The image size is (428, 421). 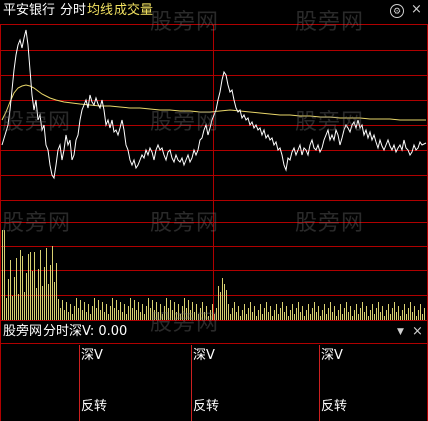 I want to click on volume-label: 成交量, so click(x=134, y=10).